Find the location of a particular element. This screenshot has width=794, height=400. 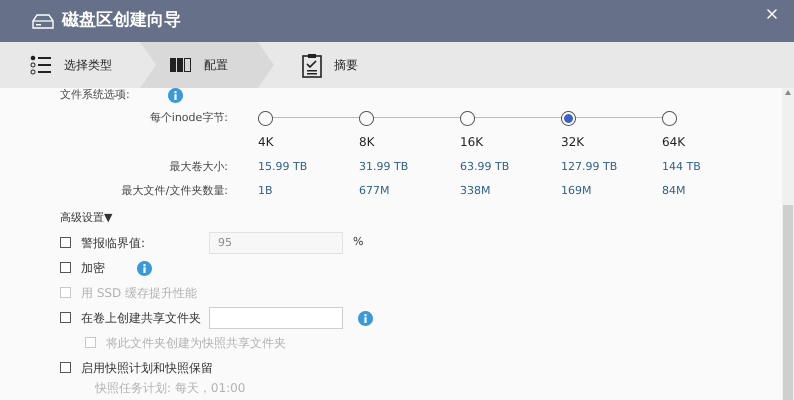

percent-unit: % is located at coordinates (358, 242).